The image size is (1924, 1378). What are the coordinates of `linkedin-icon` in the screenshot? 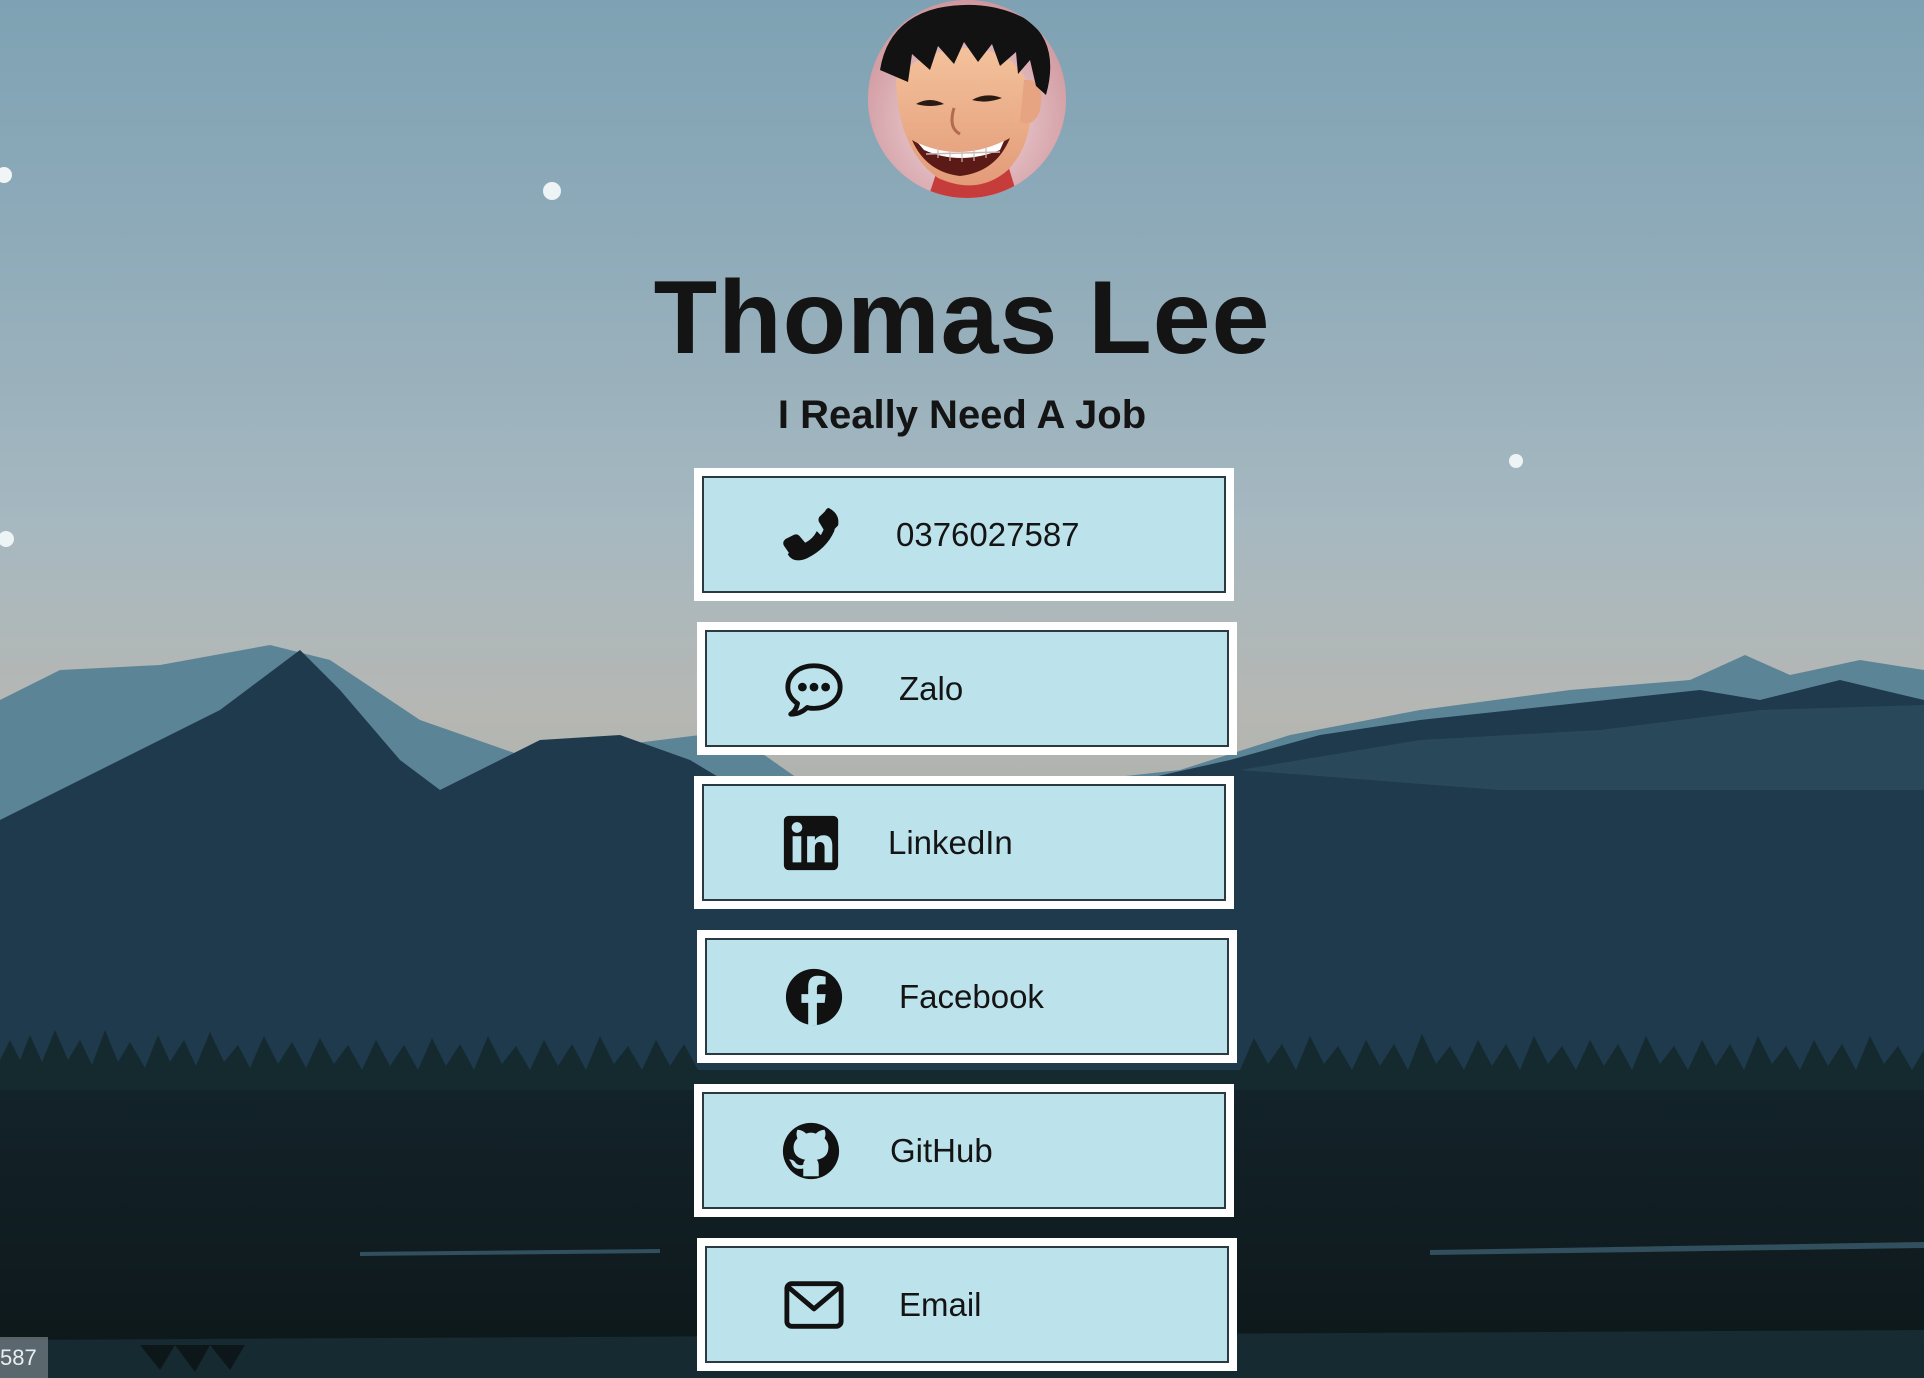 It's located at (811, 843).